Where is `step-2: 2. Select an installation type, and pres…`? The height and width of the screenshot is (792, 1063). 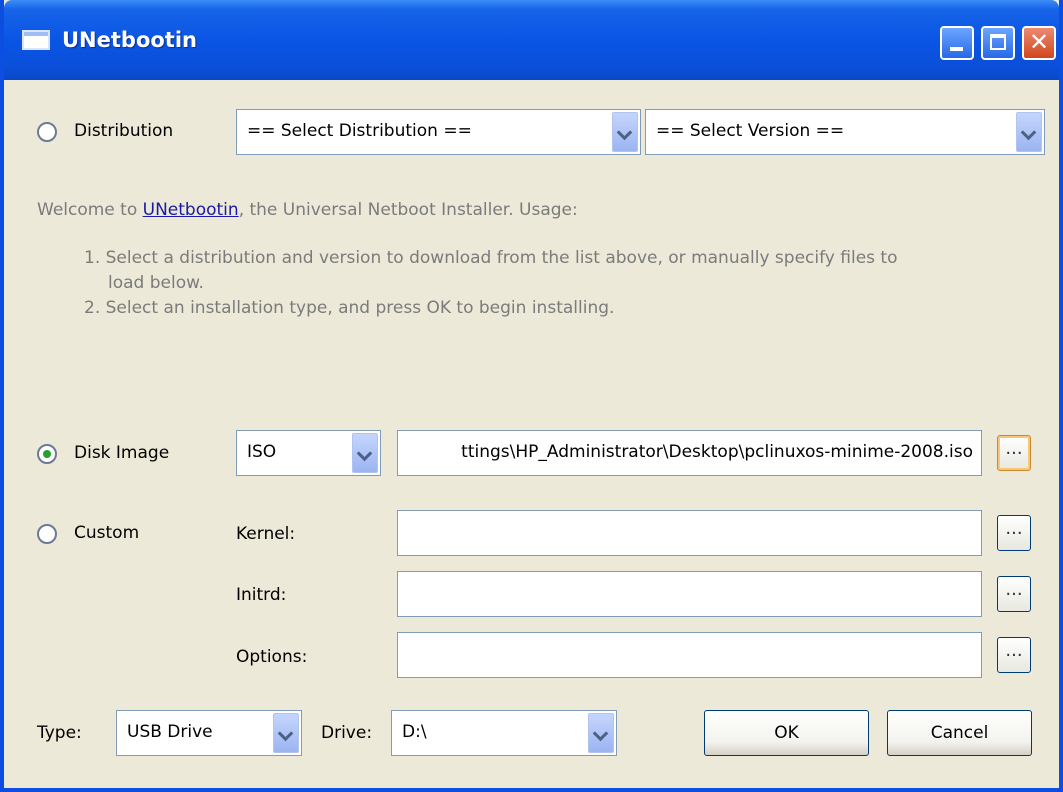 step-2: 2. Select an installation type, and pres… is located at coordinates (349, 308).